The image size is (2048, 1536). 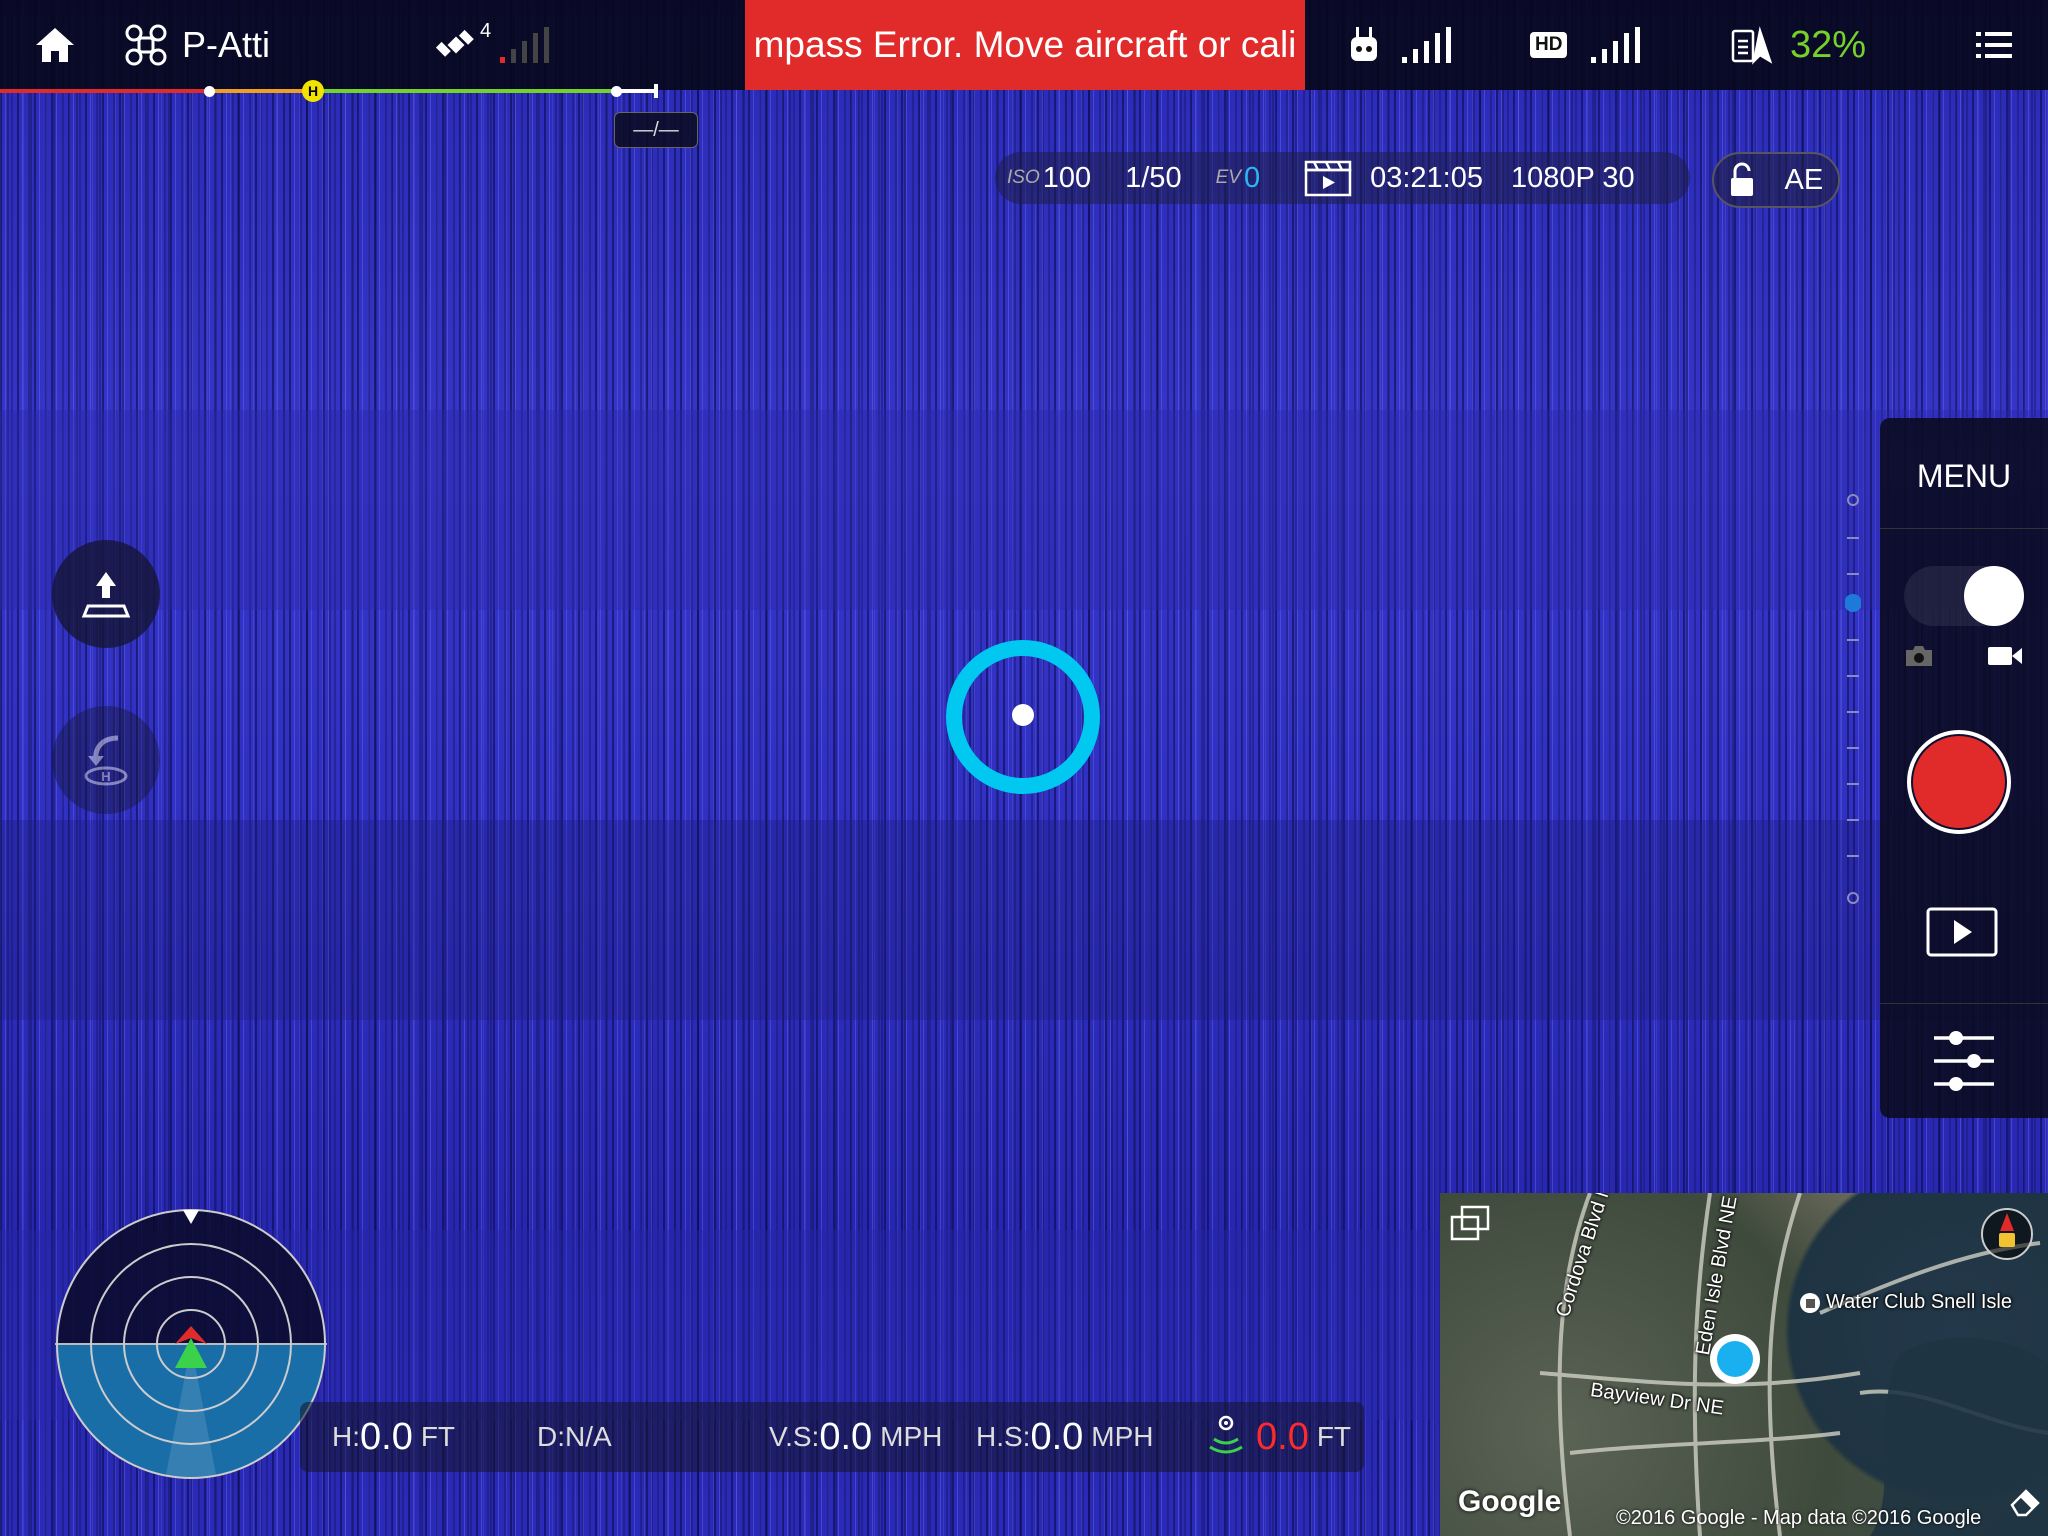 I want to click on home-icon, so click(x=55, y=45).